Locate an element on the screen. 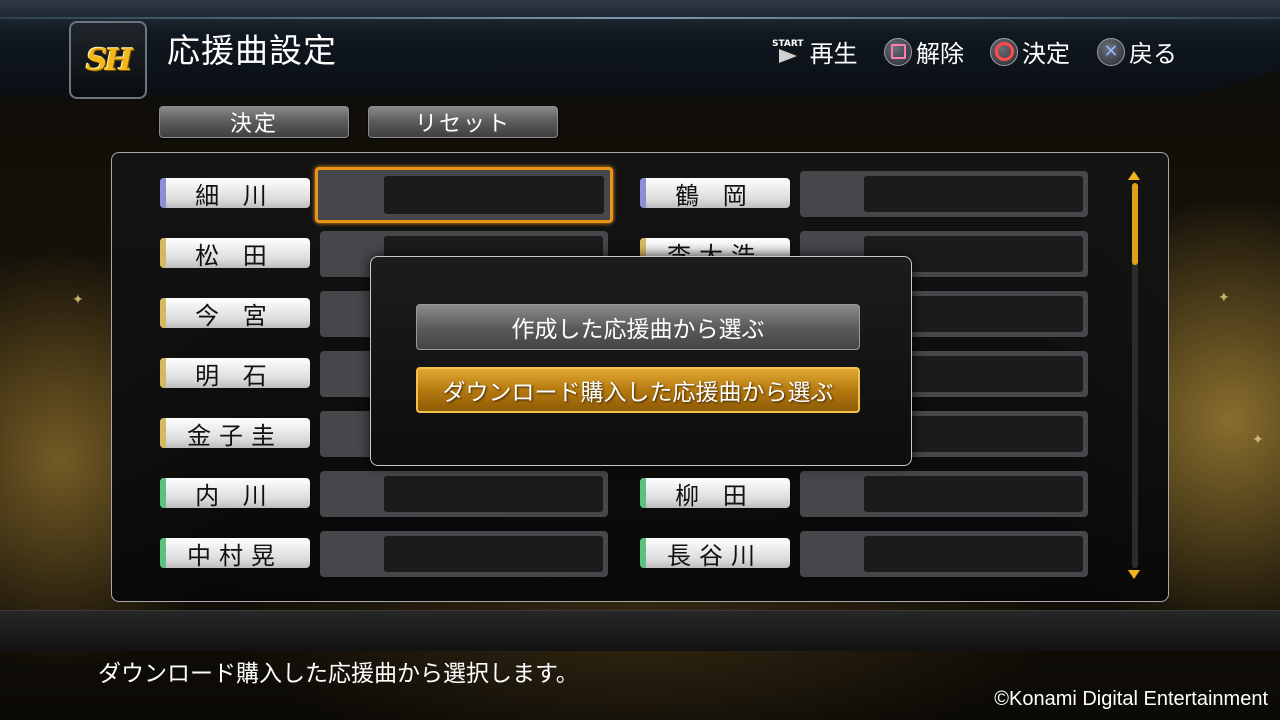  player-row: 細 川 is located at coordinates (386, 195).